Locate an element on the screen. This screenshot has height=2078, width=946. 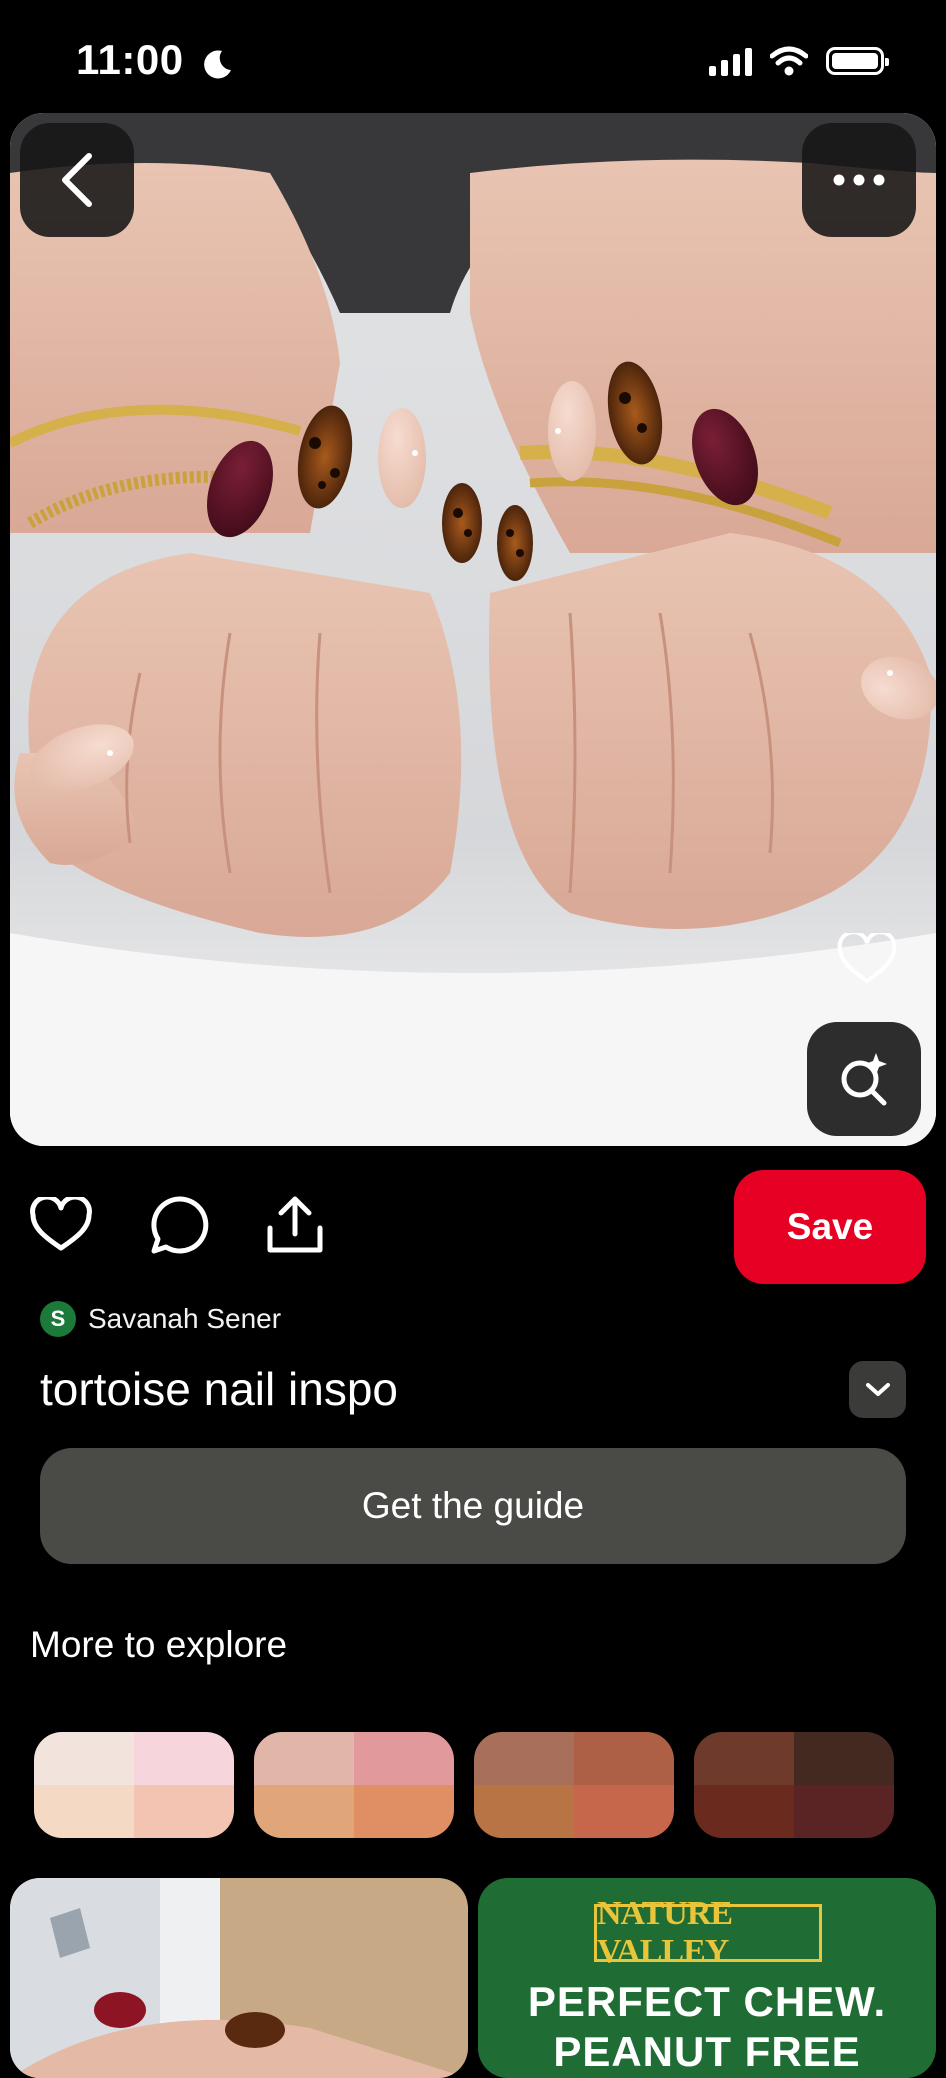
color-palette-row is located at coordinates (464, 1785).